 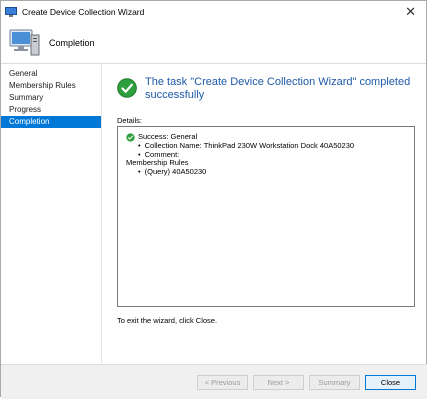 What do you see at coordinates (51, 74) in the screenshot?
I see `sidebar-item-general: General` at bounding box center [51, 74].